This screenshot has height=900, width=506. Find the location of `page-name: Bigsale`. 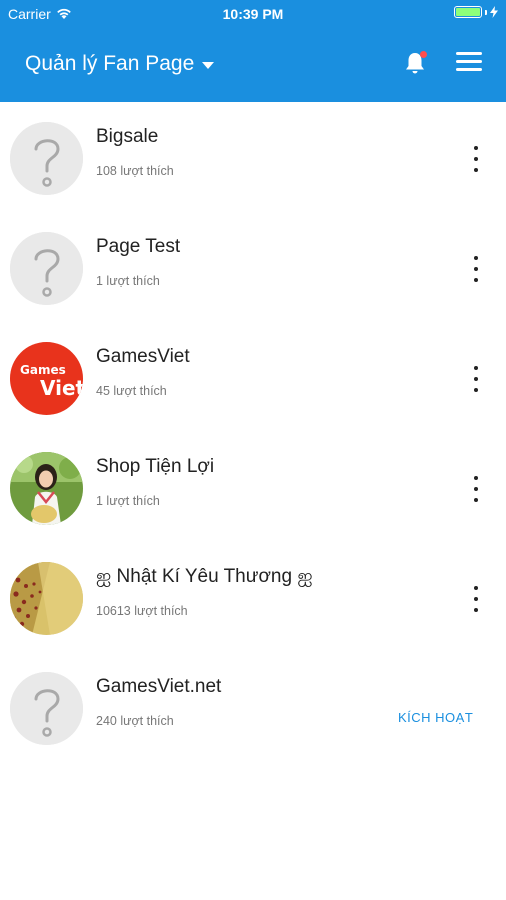

page-name: Bigsale is located at coordinates (127, 136).